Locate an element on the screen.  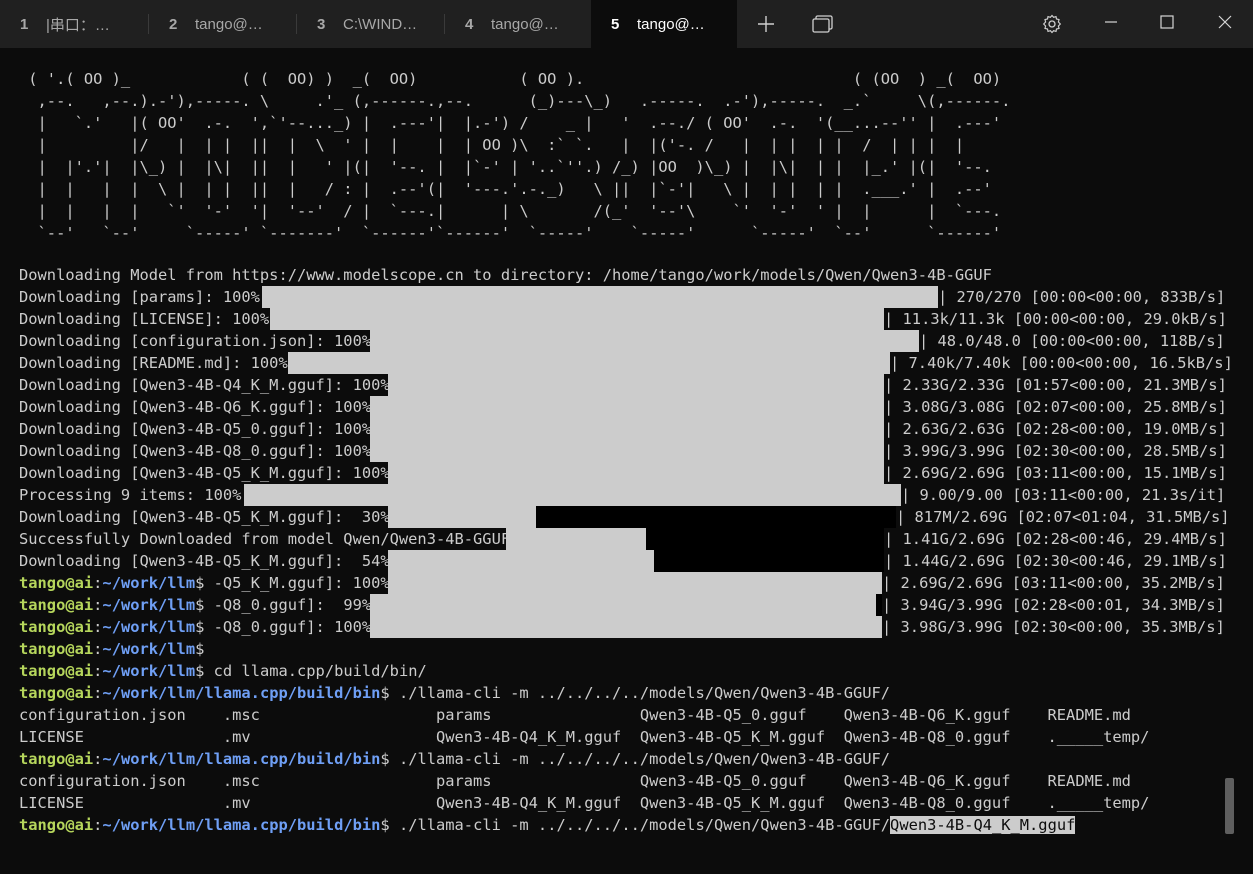
progress-label: Processing 9 items: 100%| is located at coordinates (135, 495).